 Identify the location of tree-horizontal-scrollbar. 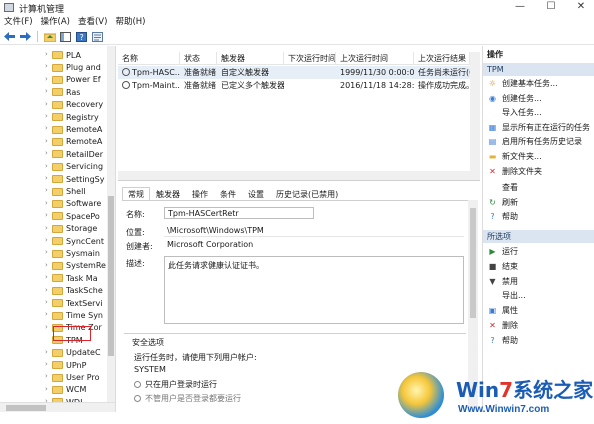
(57, 407).